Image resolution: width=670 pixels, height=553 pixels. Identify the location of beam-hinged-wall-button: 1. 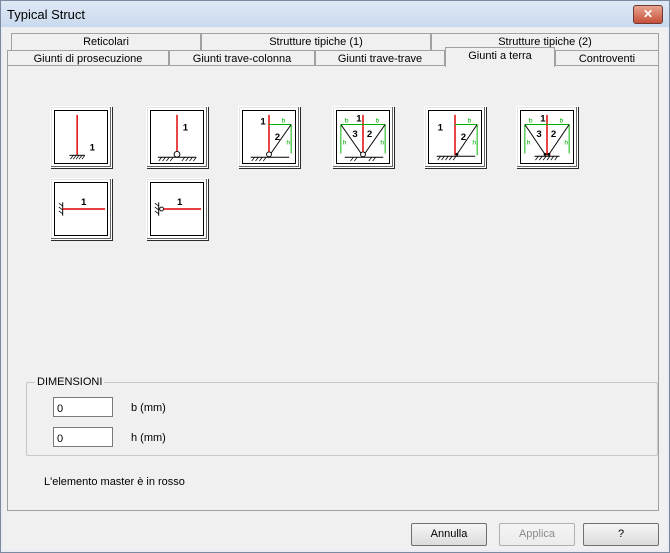
(177, 209).